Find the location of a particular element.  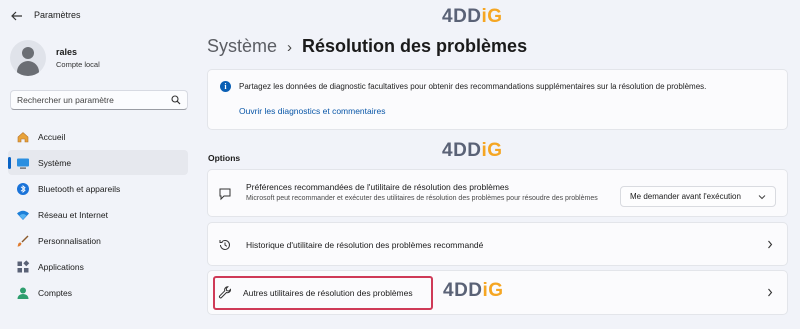

search-box is located at coordinates (99, 100).